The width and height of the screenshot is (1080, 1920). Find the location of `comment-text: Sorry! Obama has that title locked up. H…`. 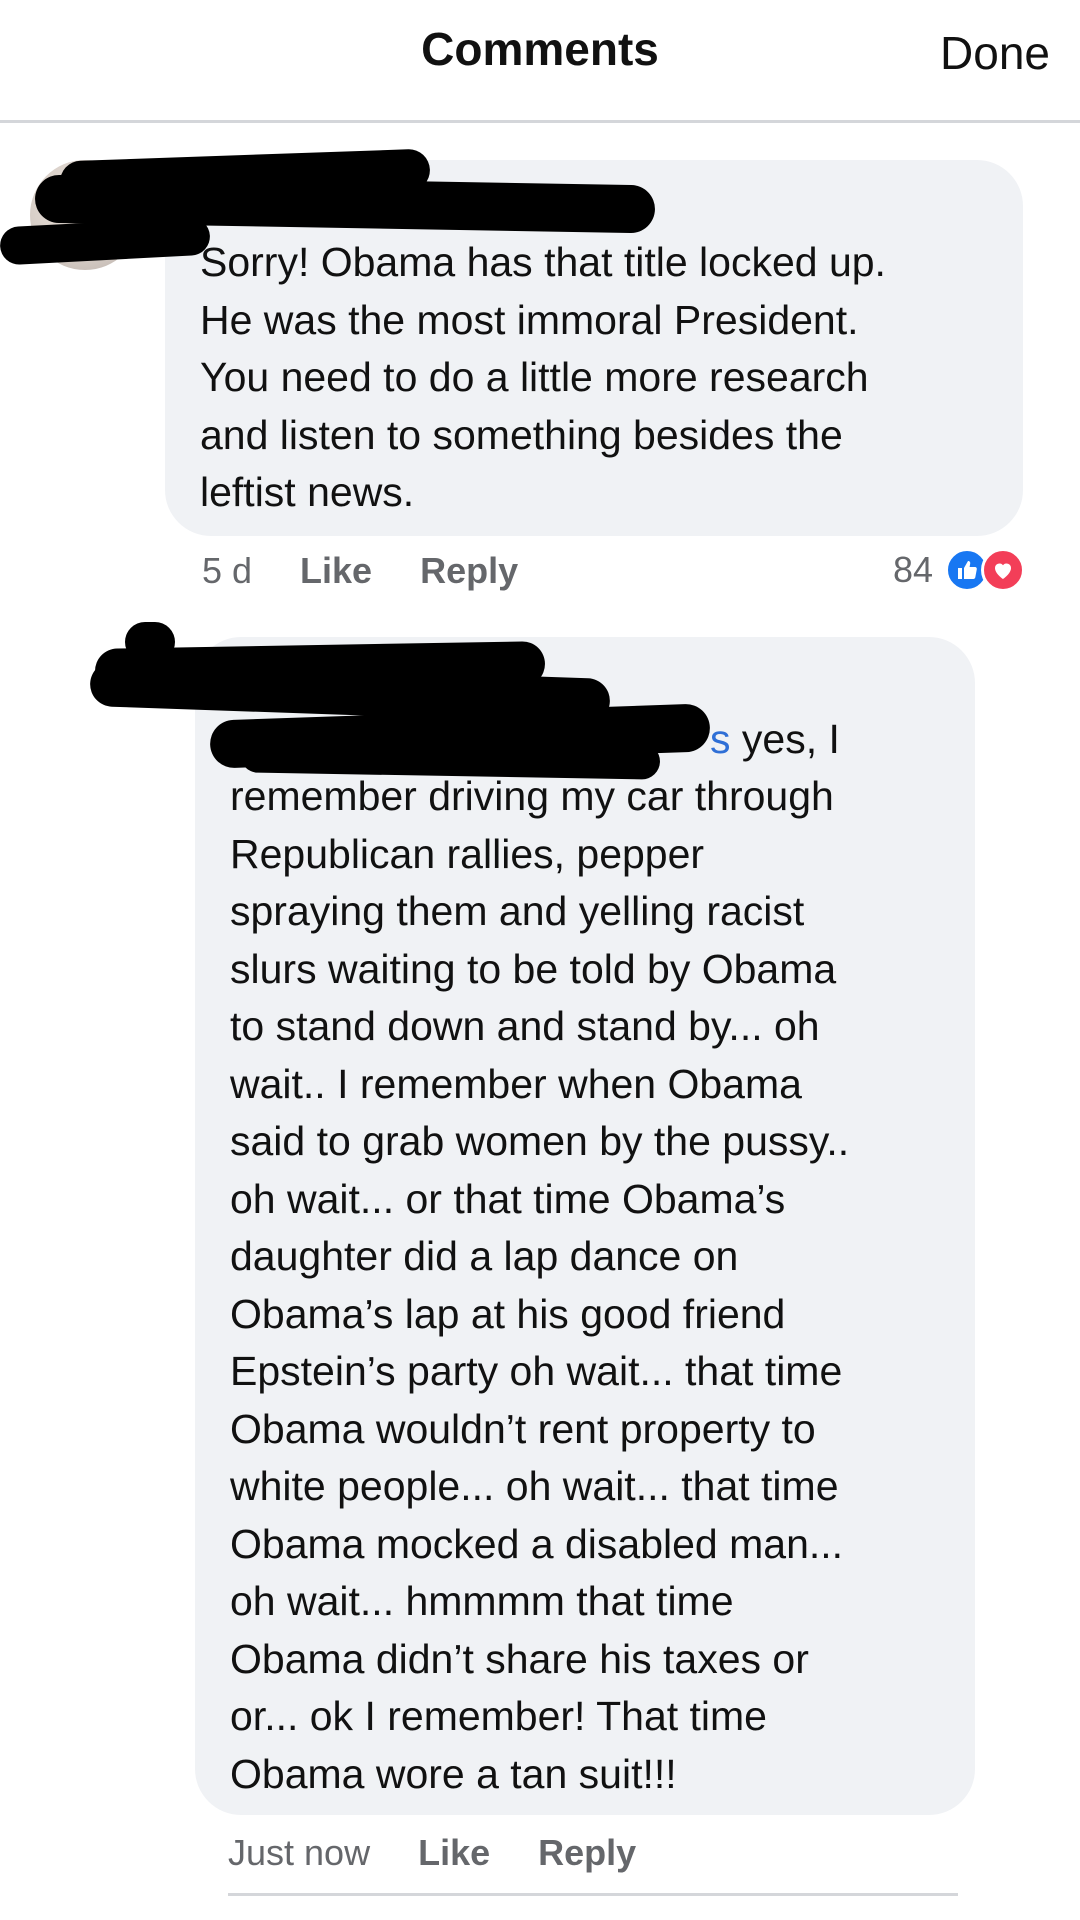

comment-text: Sorry! Obama has that title locked up. H… is located at coordinates (543, 377).